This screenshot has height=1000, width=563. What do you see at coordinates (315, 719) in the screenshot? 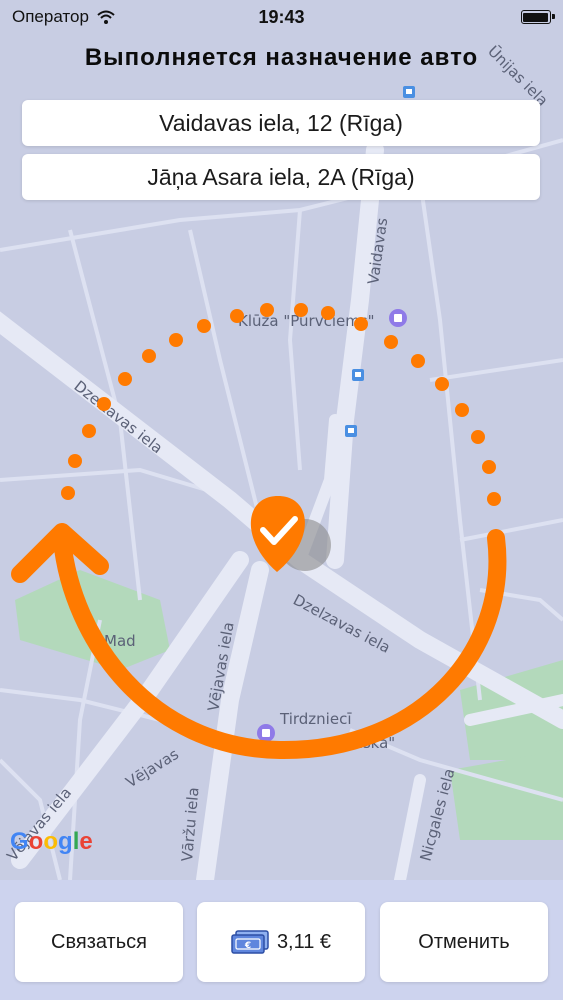
I see `map-label: Tirdzniecī` at bounding box center [315, 719].